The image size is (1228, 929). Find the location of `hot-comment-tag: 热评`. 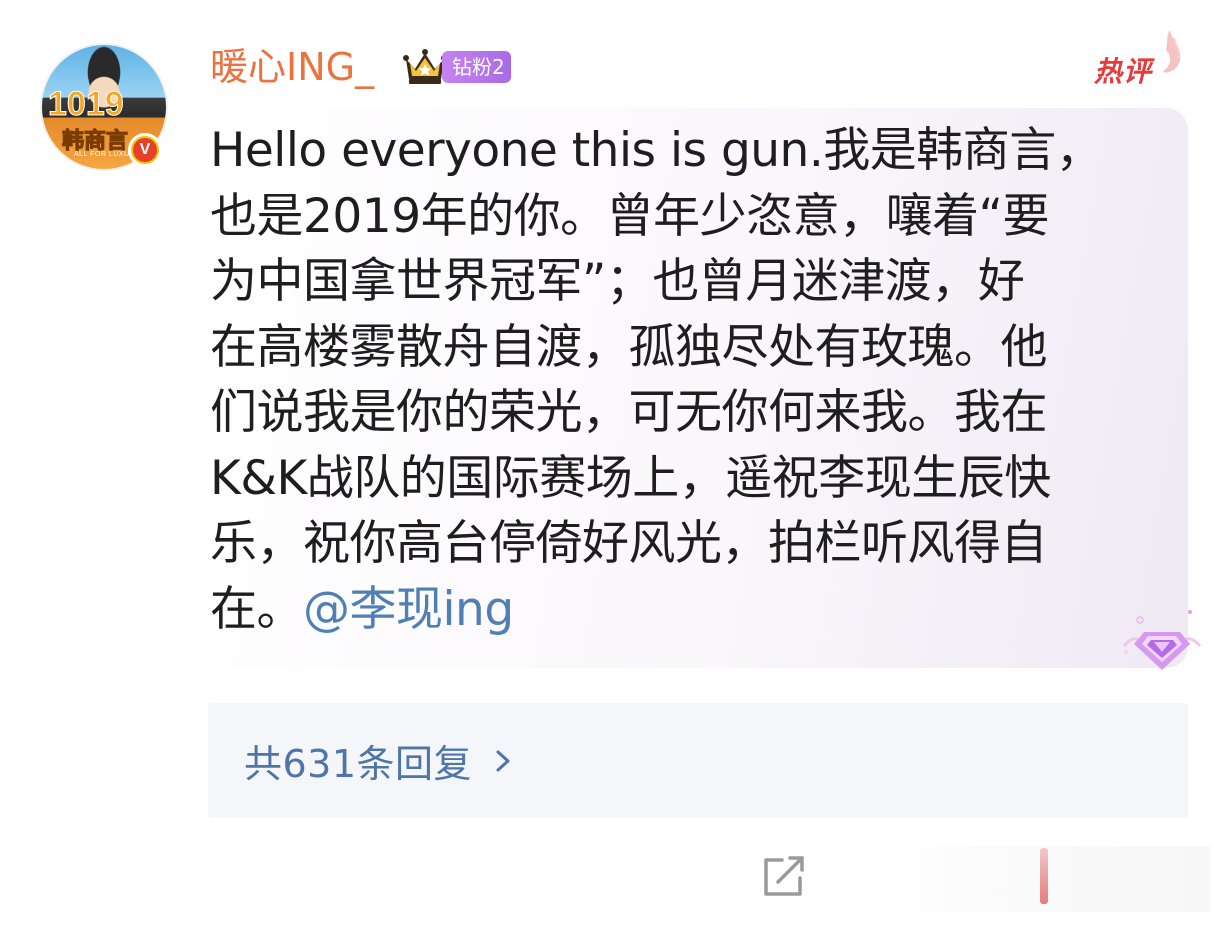

hot-comment-tag: 热评 is located at coordinates (1123, 71).